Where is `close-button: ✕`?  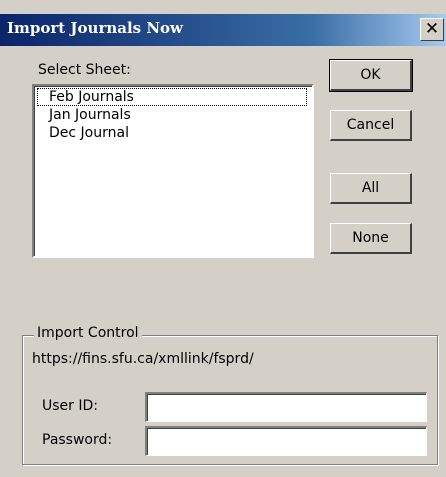
close-button: ✕ is located at coordinates (432, 29).